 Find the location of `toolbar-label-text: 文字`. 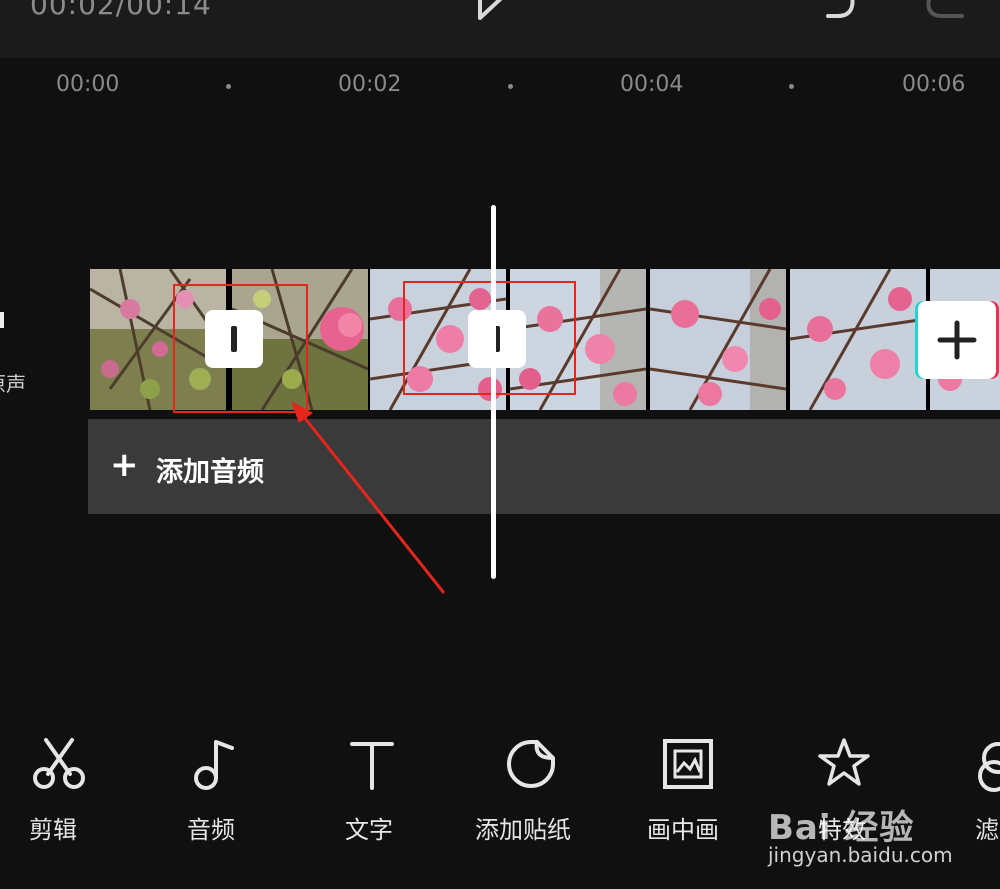

toolbar-label-text: 文字 is located at coordinates (369, 827).